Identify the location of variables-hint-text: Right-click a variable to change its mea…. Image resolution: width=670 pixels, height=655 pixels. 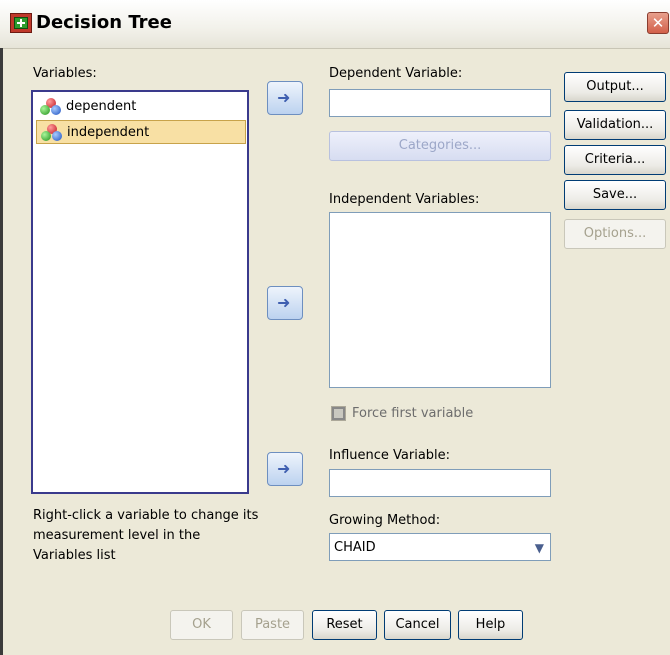
(146, 535).